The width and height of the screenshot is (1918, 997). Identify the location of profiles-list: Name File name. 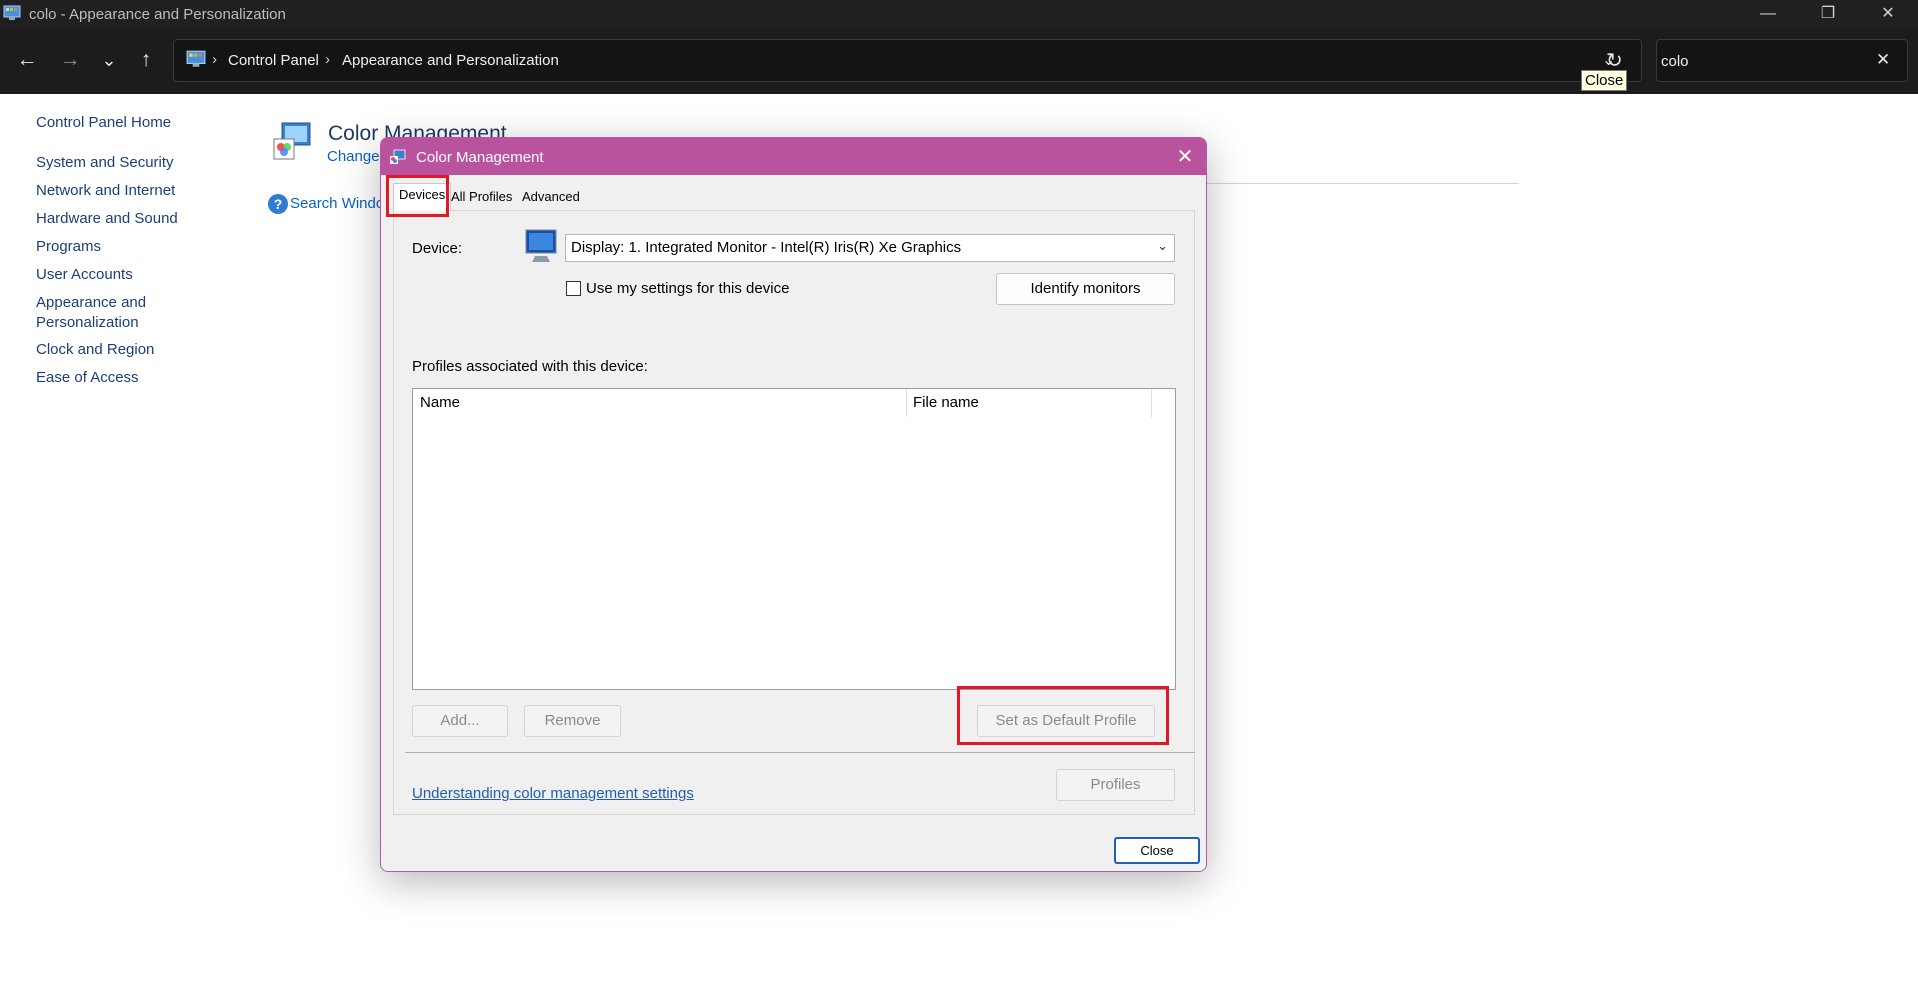
(794, 539).